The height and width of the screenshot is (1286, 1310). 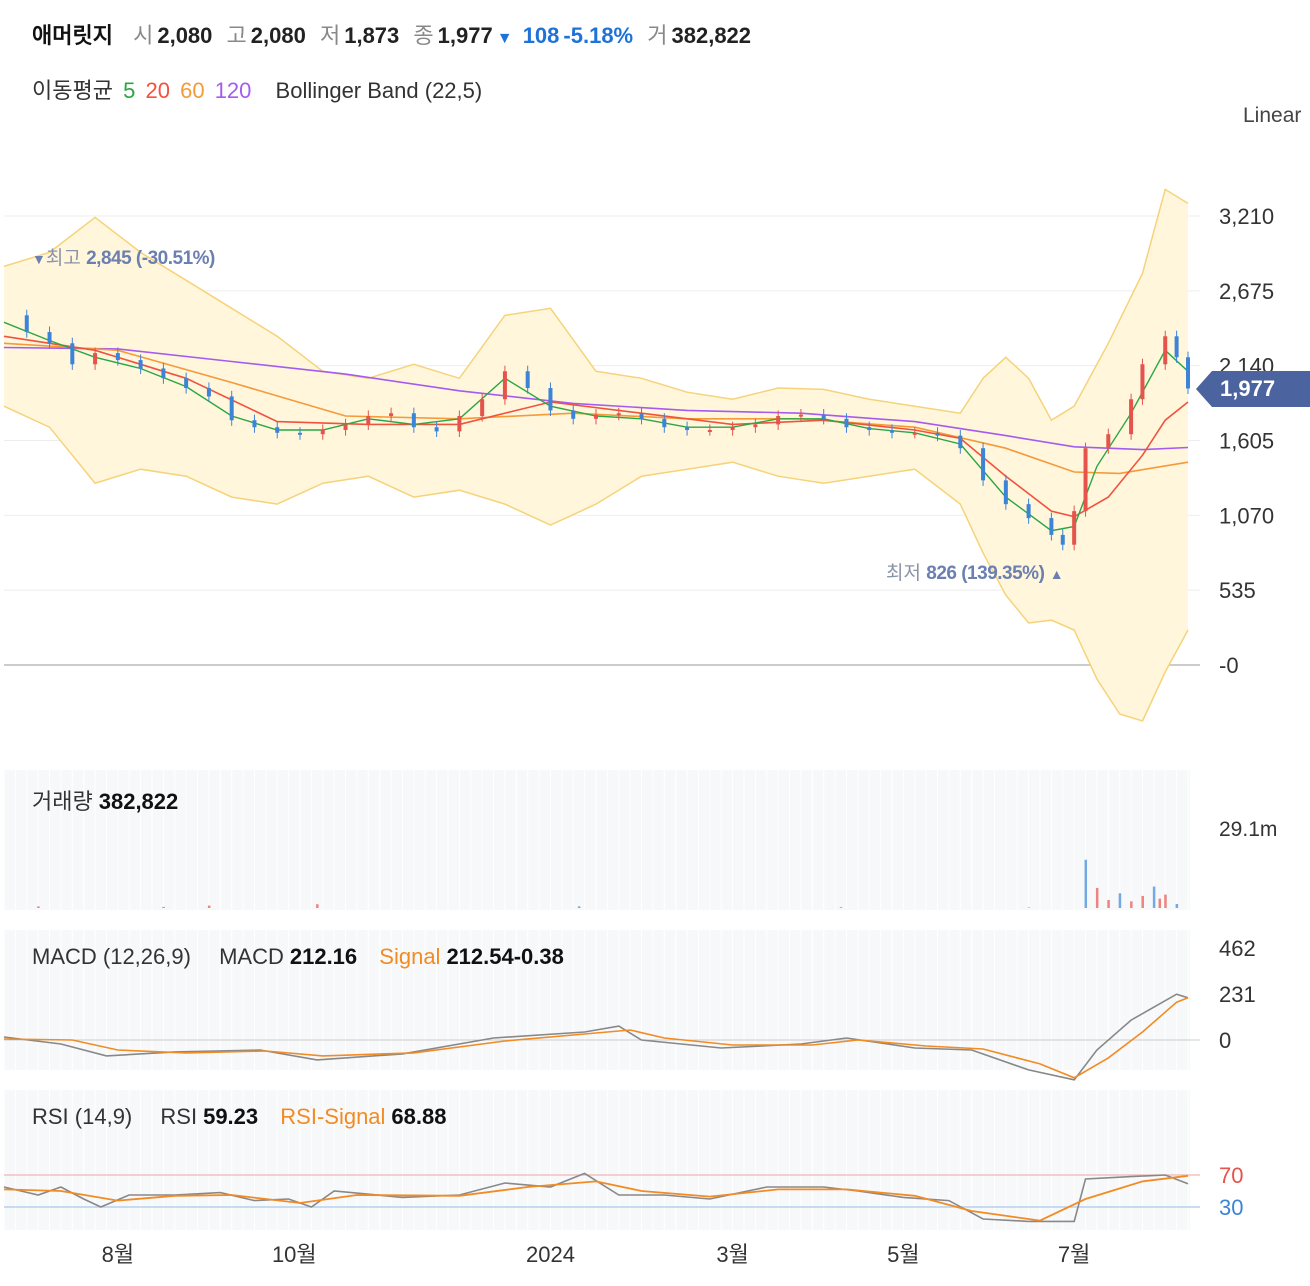 What do you see at coordinates (480, 956) in the screenshot?
I see `macd-signal-value: 212.54` at bounding box center [480, 956].